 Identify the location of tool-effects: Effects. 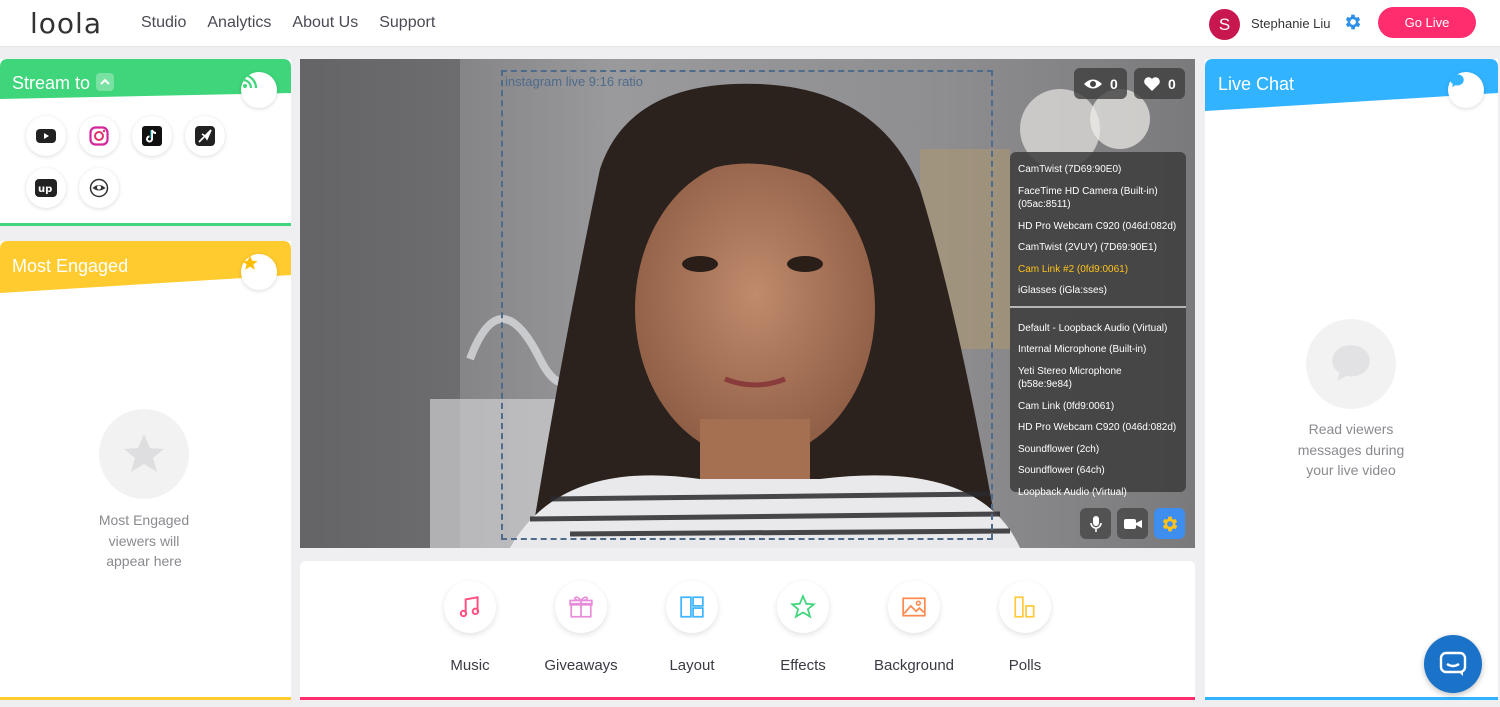
(803, 627).